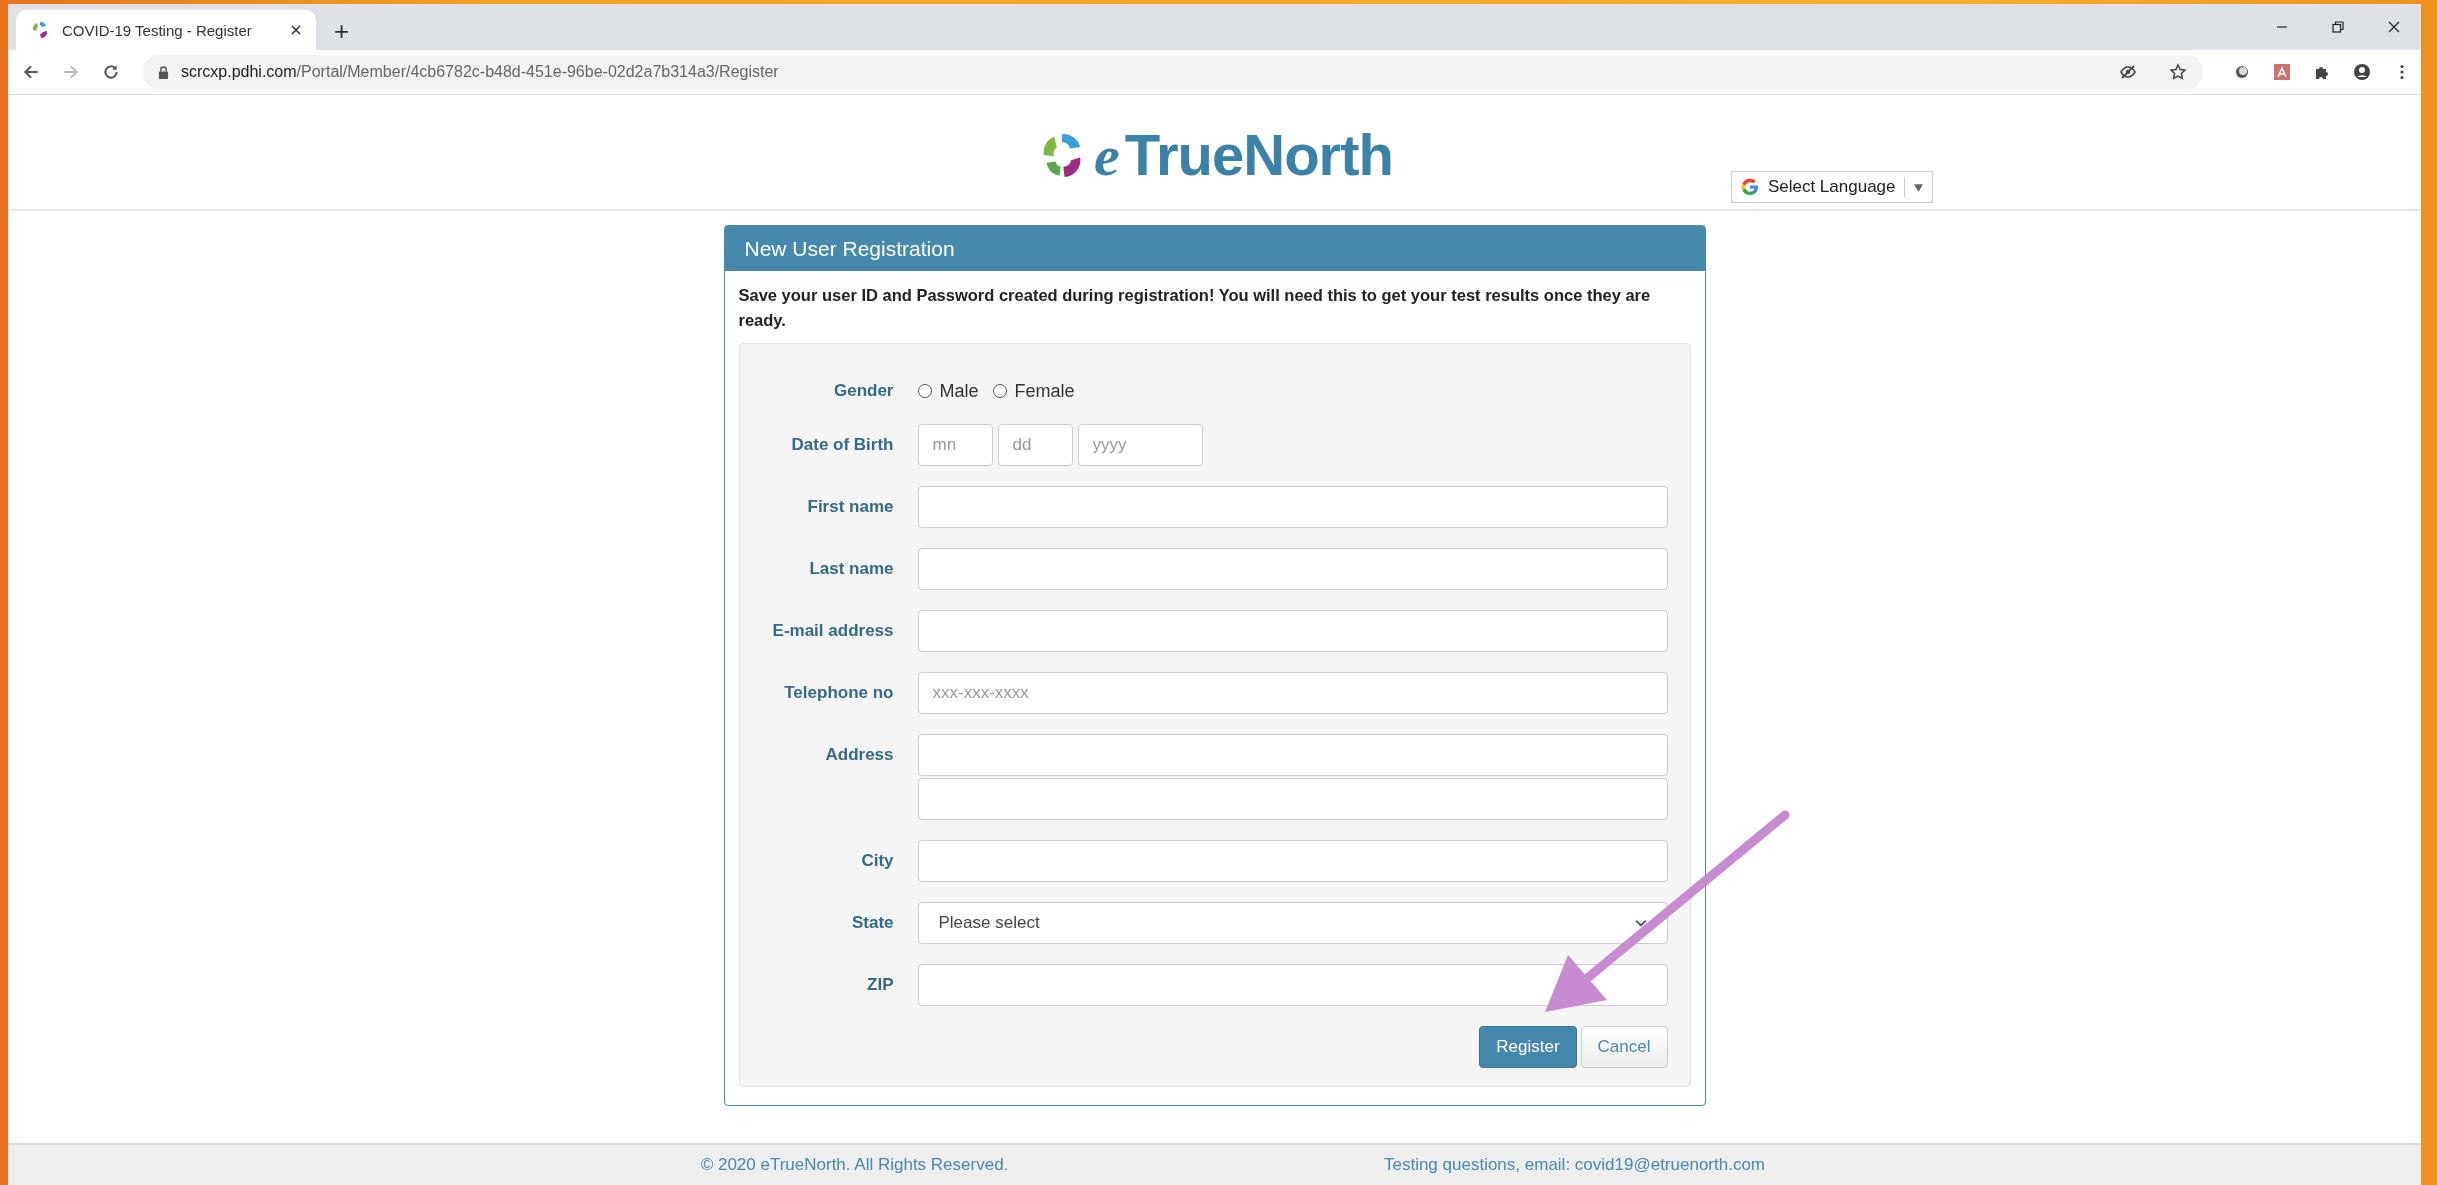 The width and height of the screenshot is (2437, 1185). Describe the element at coordinates (1172, 72) in the screenshot. I see `address-bar: scrcxp.pdhi.com/Portal/Member/4cb6782c-b48d-451e-96be-02d2a7b314a3/Register` at that location.